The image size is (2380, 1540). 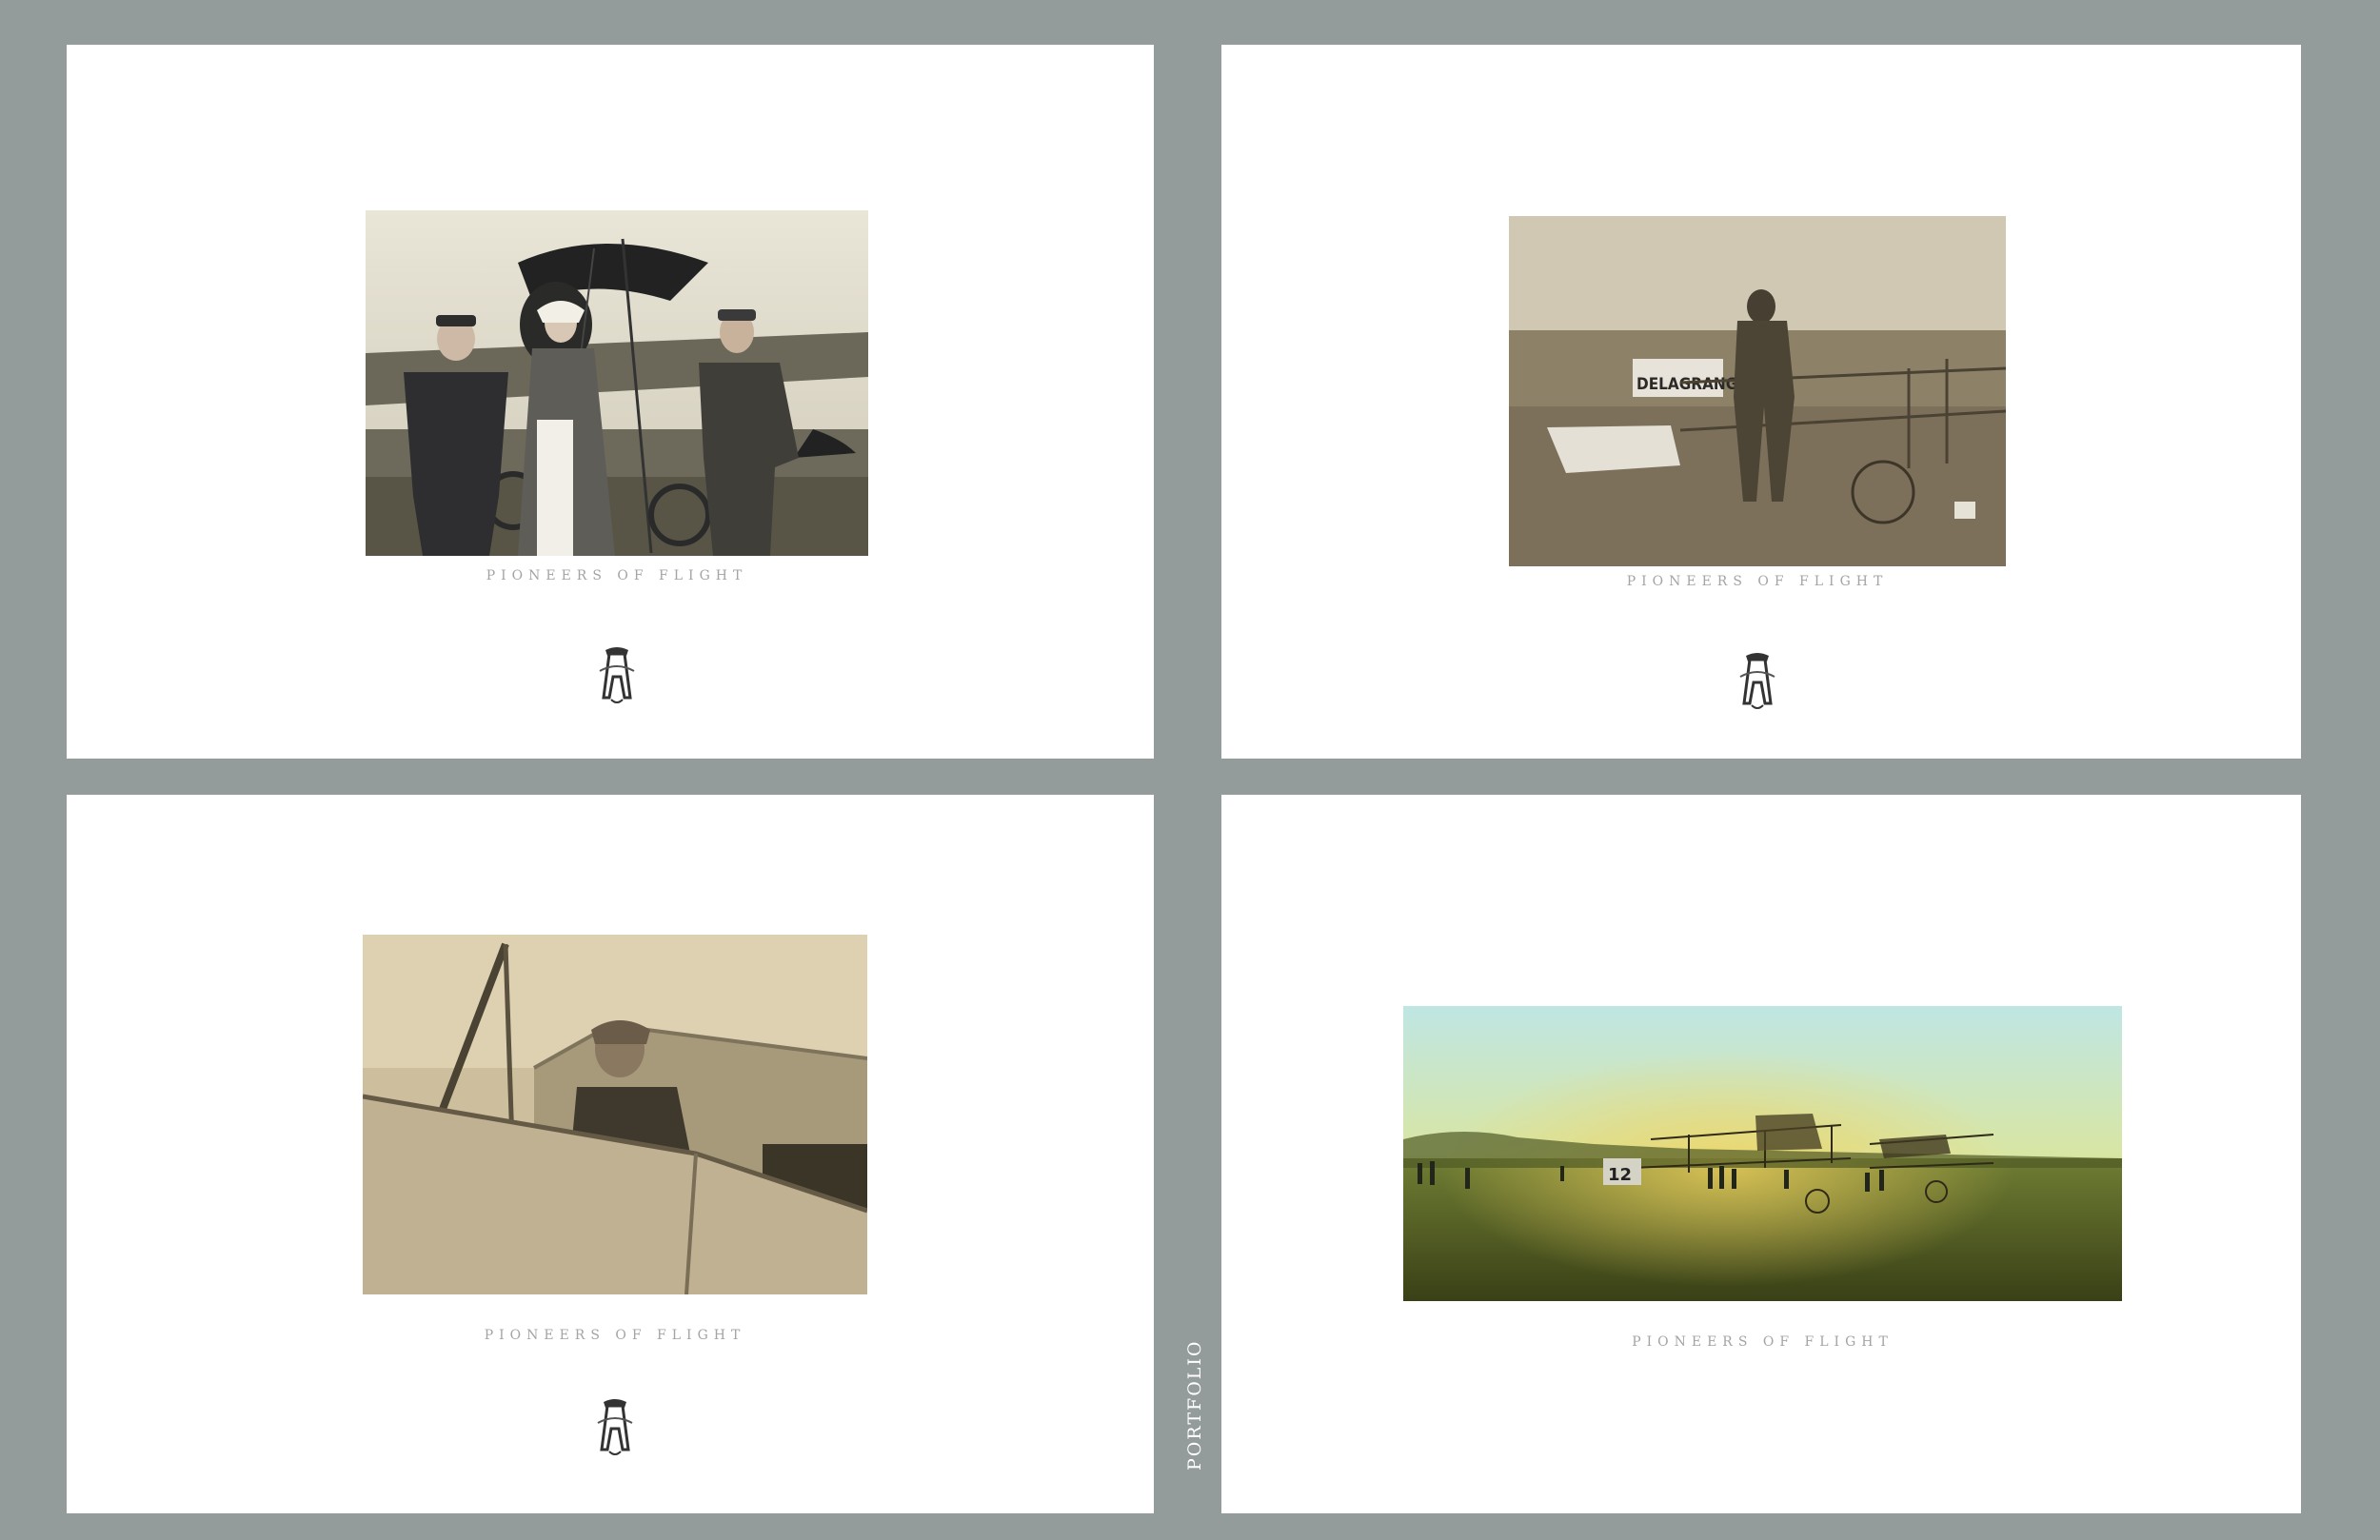 What do you see at coordinates (1757, 391) in the screenshot?
I see `photo-aviator-delagrange-plane: DELAGRANGE` at bounding box center [1757, 391].